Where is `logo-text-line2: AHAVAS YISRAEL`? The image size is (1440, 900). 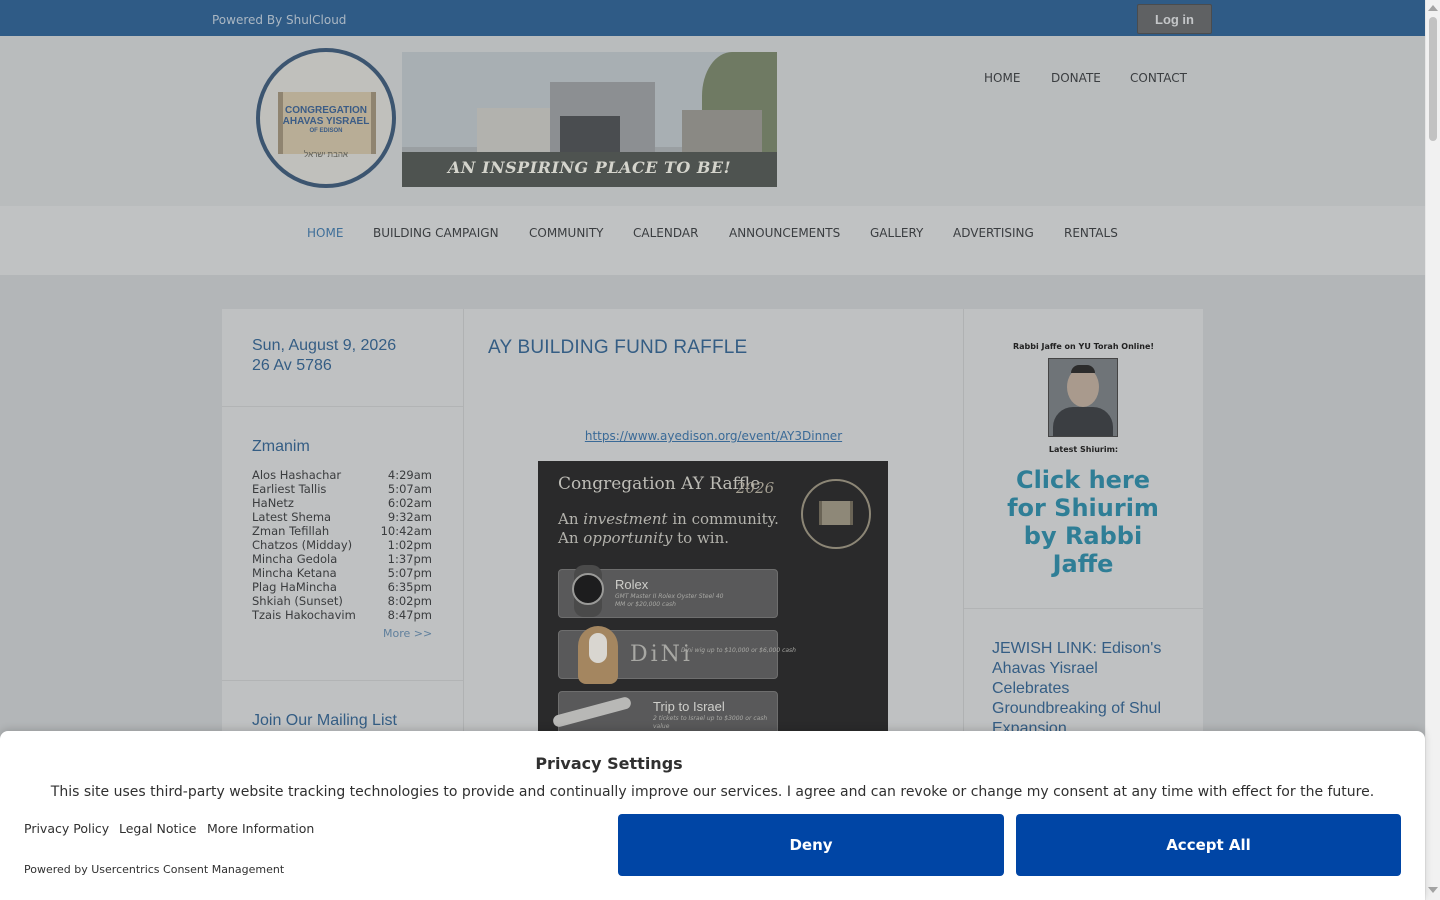 logo-text-line2: AHAVAS YISRAEL is located at coordinates (326, 121).